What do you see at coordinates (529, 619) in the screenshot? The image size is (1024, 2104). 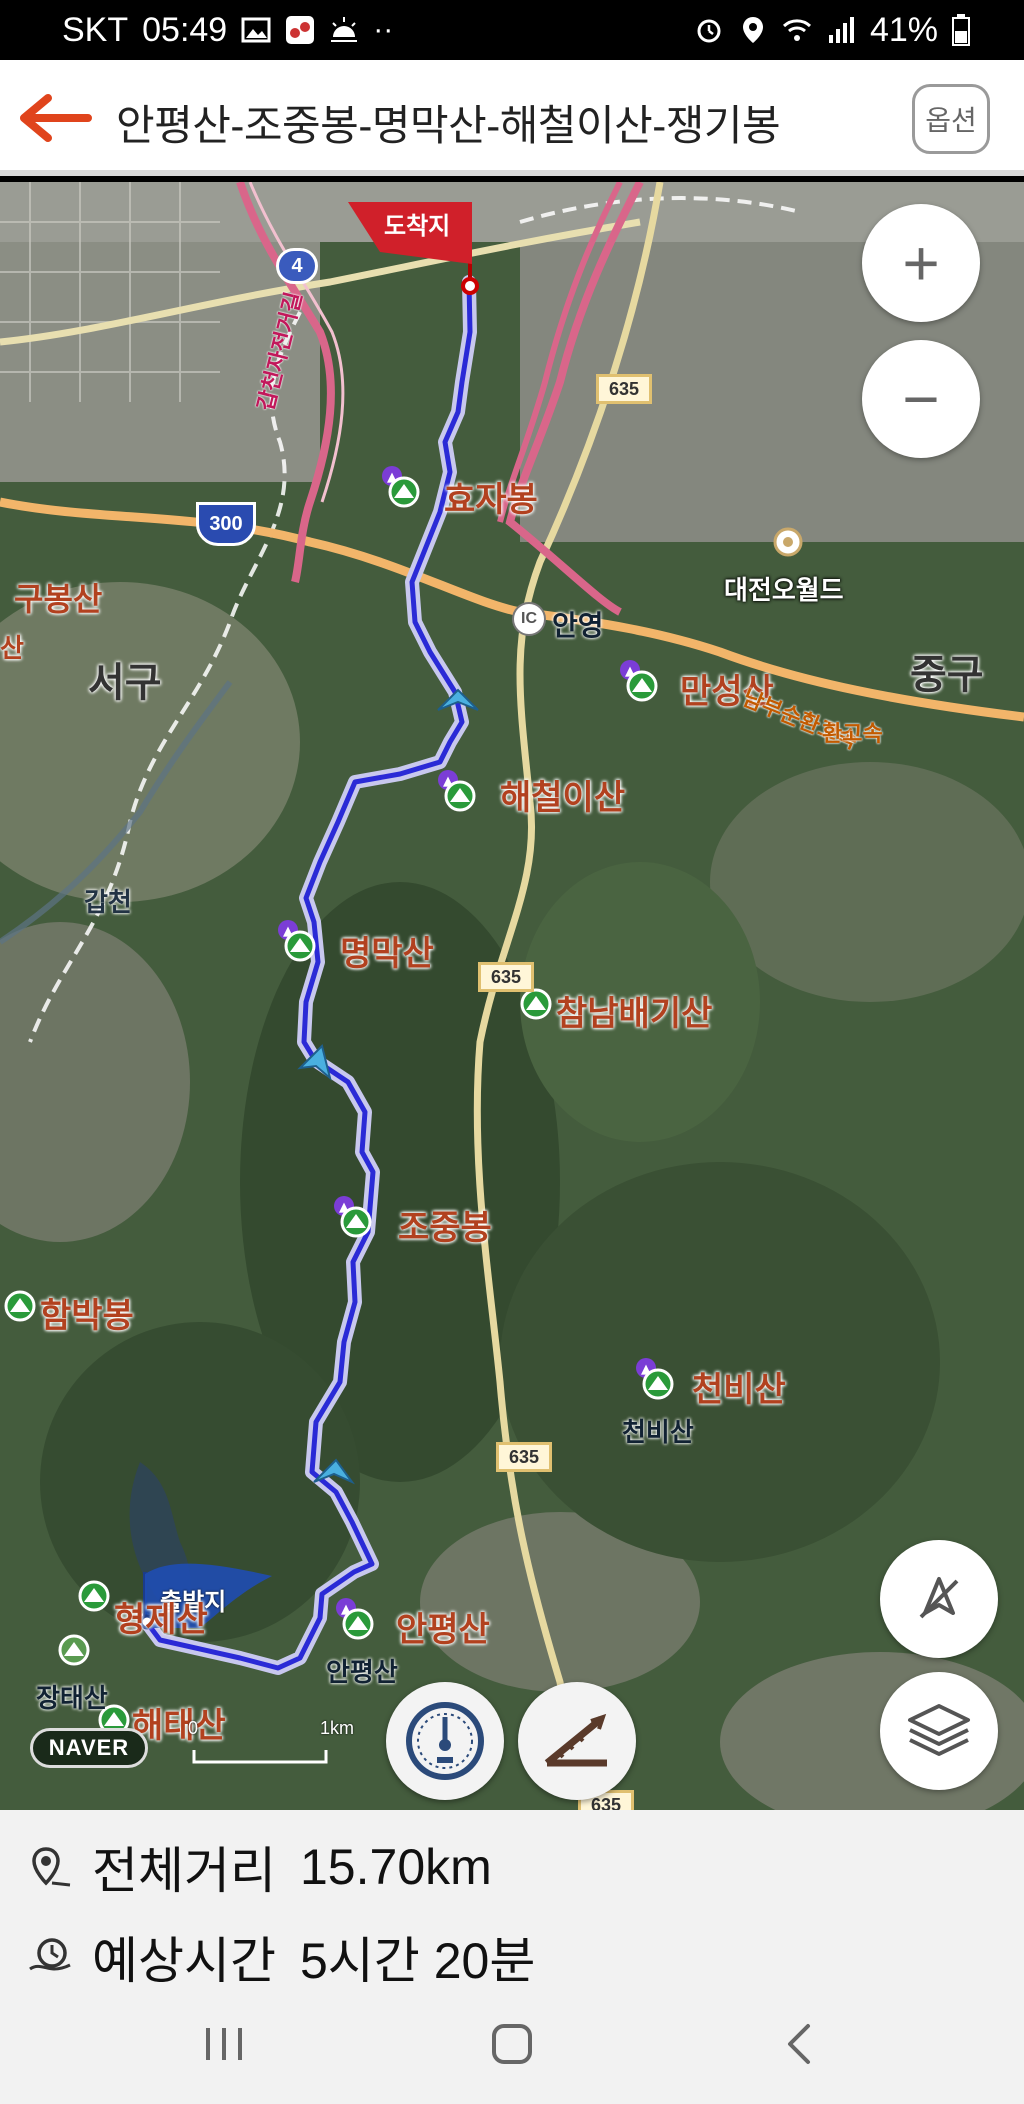 I see `ic-badge: IC` at bounding box center [529, 619].